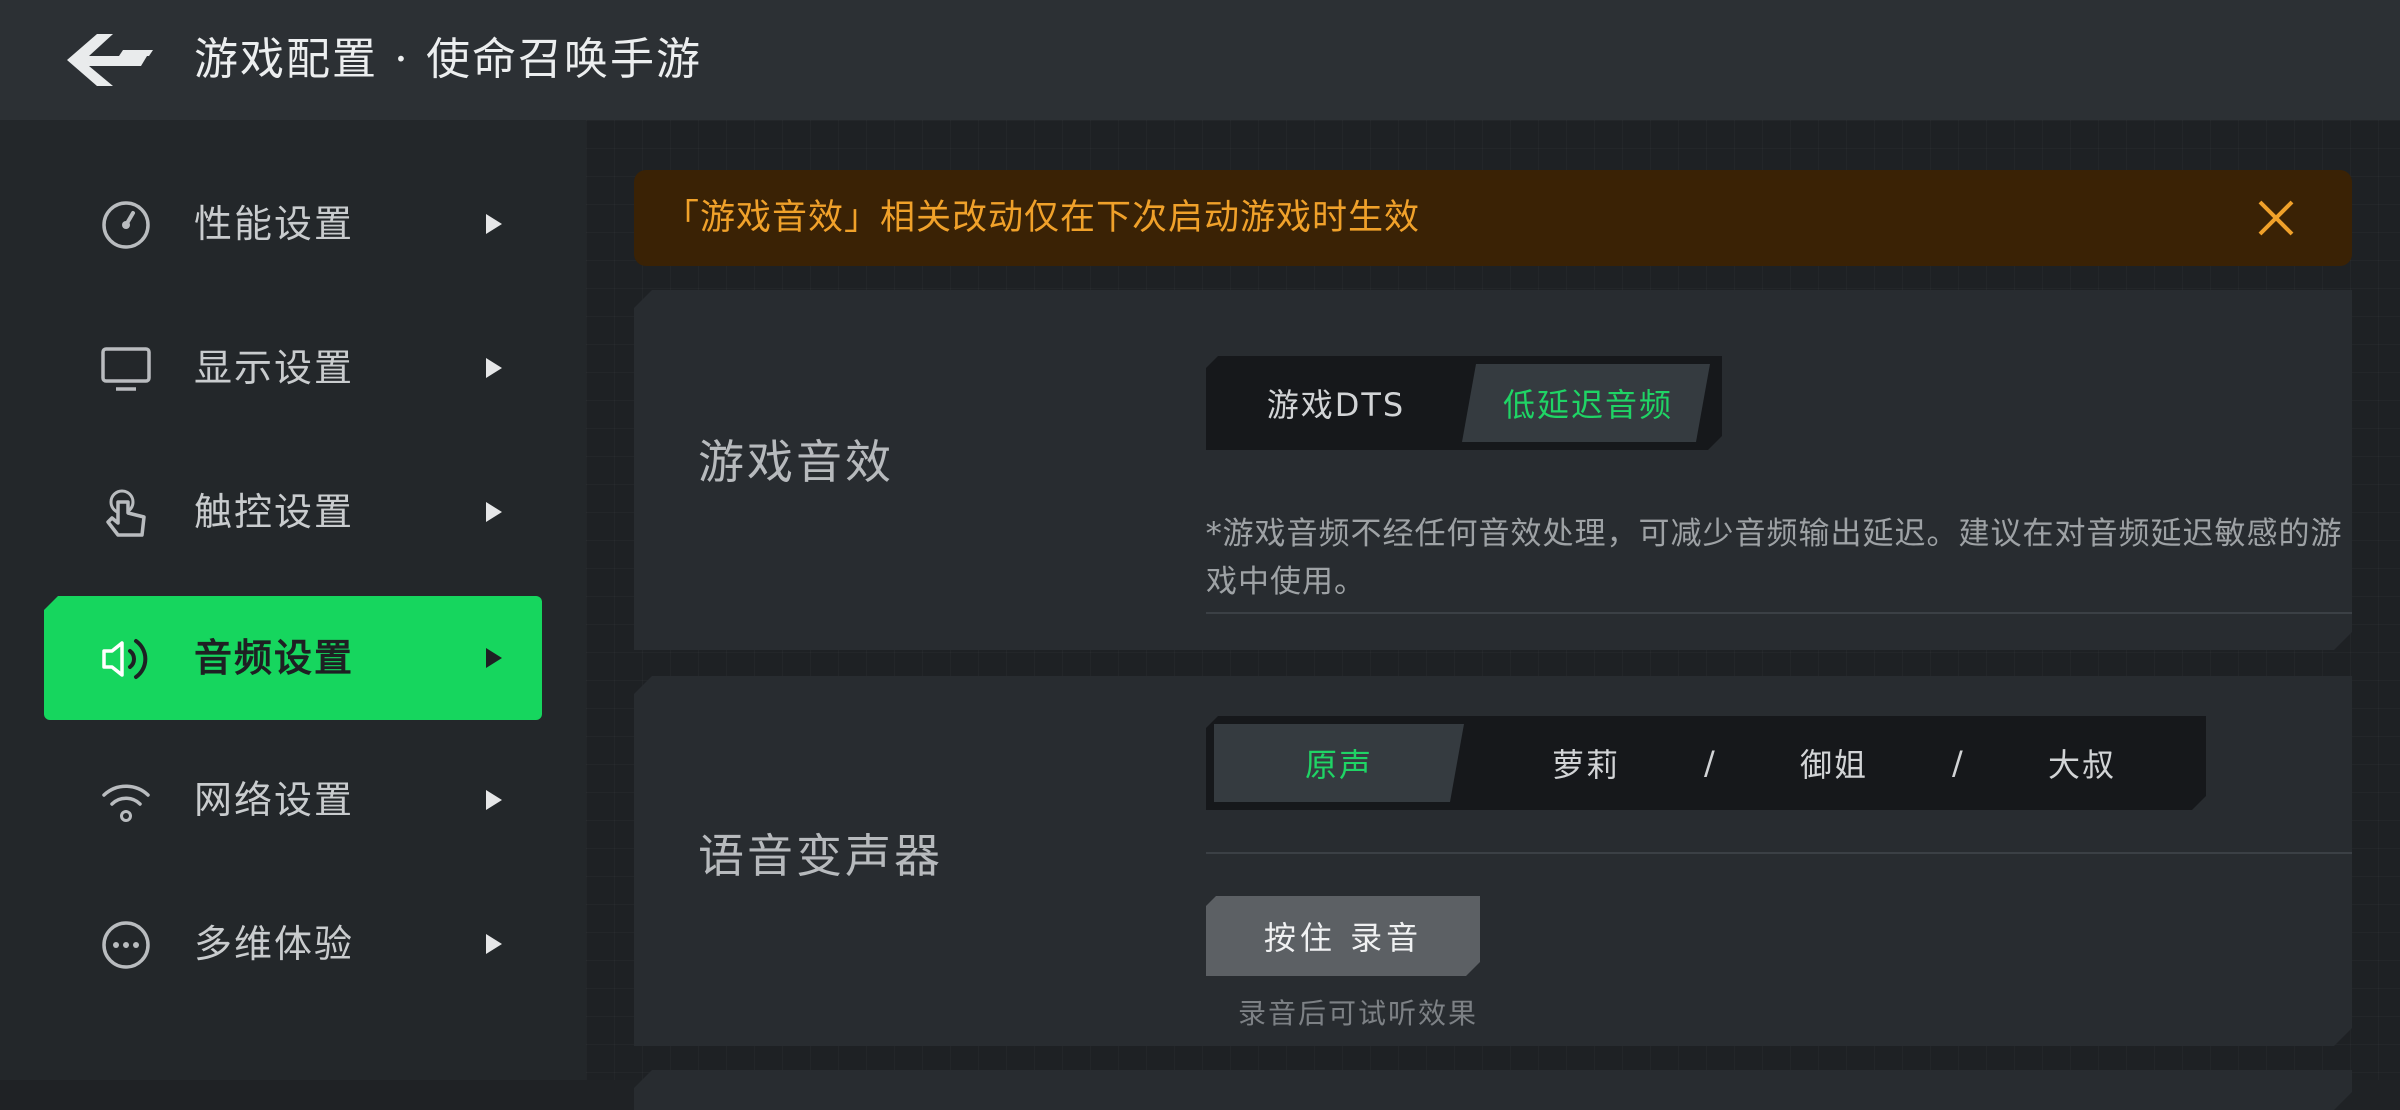 The height and width of the screenshot is (1110, 2400). I want to click on sidebar-item-touch: 触控设置, so click(293, 512).